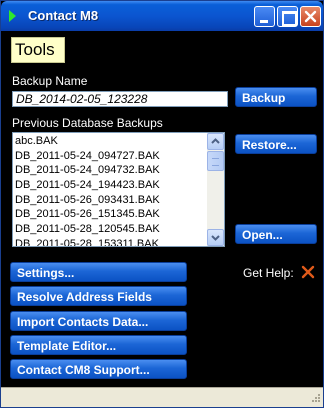 This screenshot has height=408, width=324. Describe the element at coordinates (87, 123) in the screenshot. I see `previous-backups-label: Previous Database Backups` at that location.